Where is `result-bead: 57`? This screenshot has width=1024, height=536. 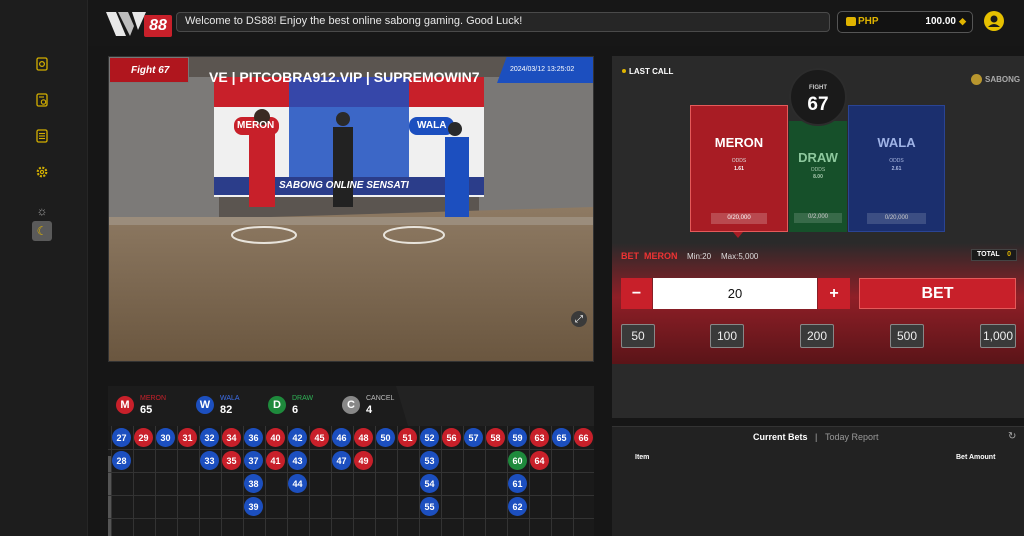
result-bead: 57 is located at coordinates (473, 437).